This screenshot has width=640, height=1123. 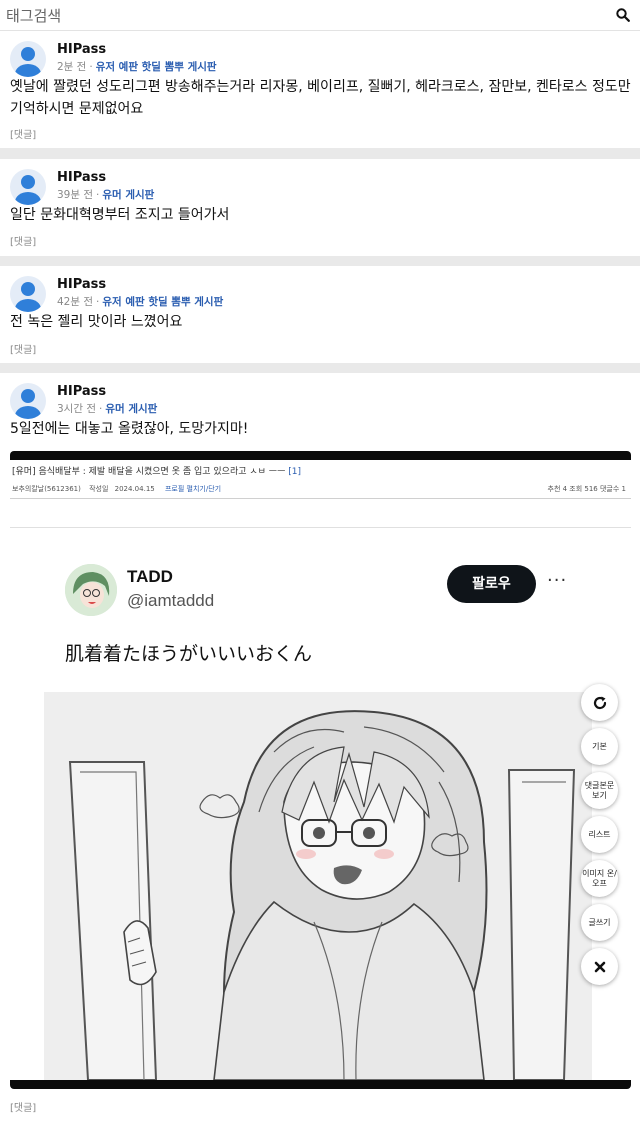 I want to click on write-button: 글쓰기, so click(x=599, y=922).